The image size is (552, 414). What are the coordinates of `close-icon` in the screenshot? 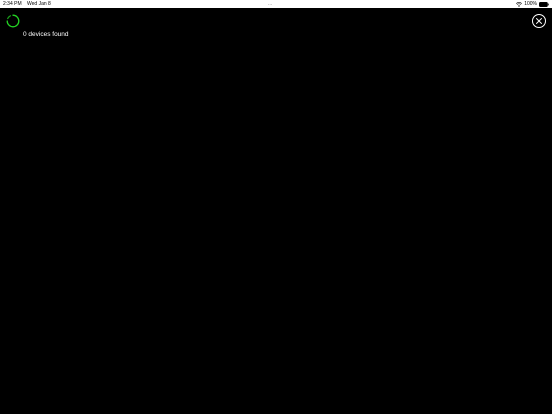 It's located at (539, 21).